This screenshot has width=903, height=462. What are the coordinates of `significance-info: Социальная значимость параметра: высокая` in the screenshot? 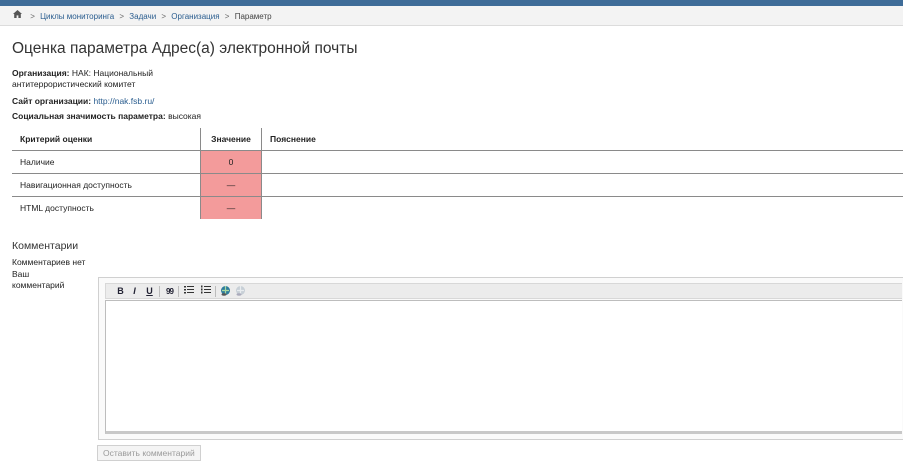 It's located at (106, 116).